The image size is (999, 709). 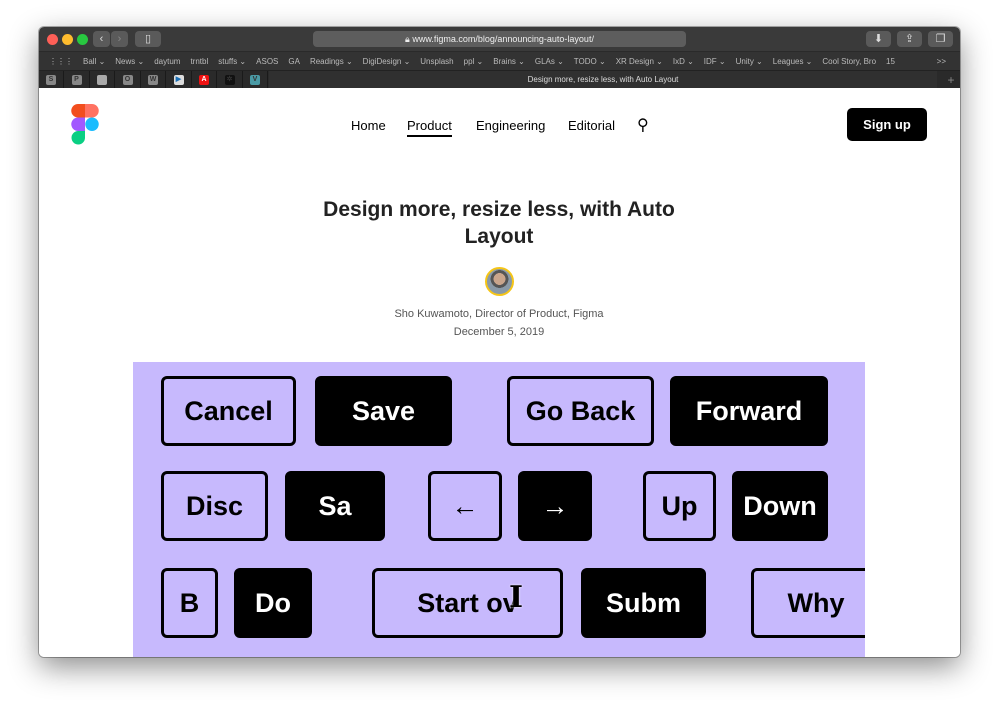 I want to click on new-tab-button: +, so click(x=951, y=80).